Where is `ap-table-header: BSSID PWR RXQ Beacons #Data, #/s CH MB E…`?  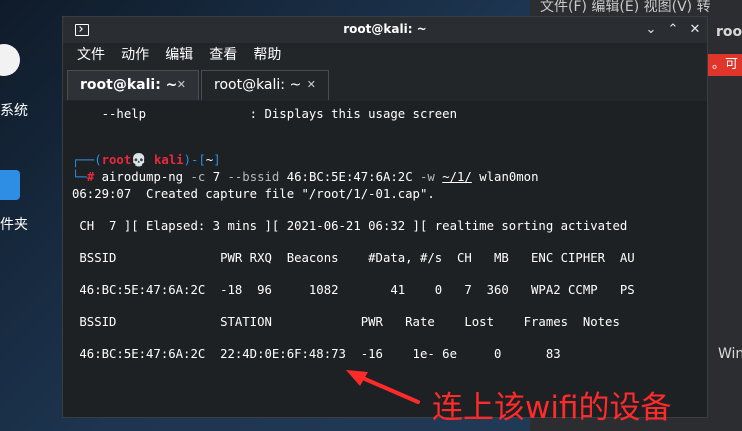 ap-table-header: BSSID PWR RXQ Beacons #Data, #/s CH MB E… is located at coordinates (353, 258).